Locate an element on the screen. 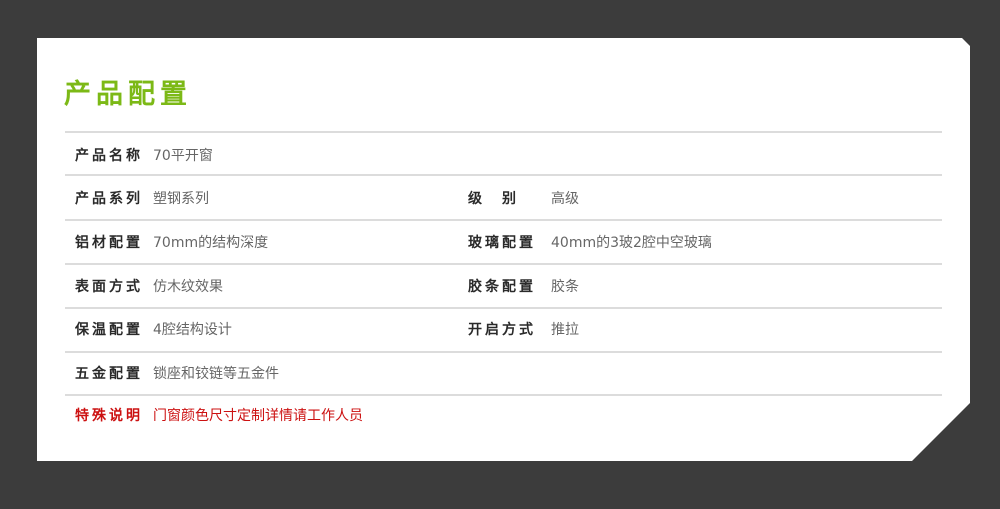 The width and height of the screenshot is (1000, 509). spec-value: 高级 is located at coordinates (565, 199).